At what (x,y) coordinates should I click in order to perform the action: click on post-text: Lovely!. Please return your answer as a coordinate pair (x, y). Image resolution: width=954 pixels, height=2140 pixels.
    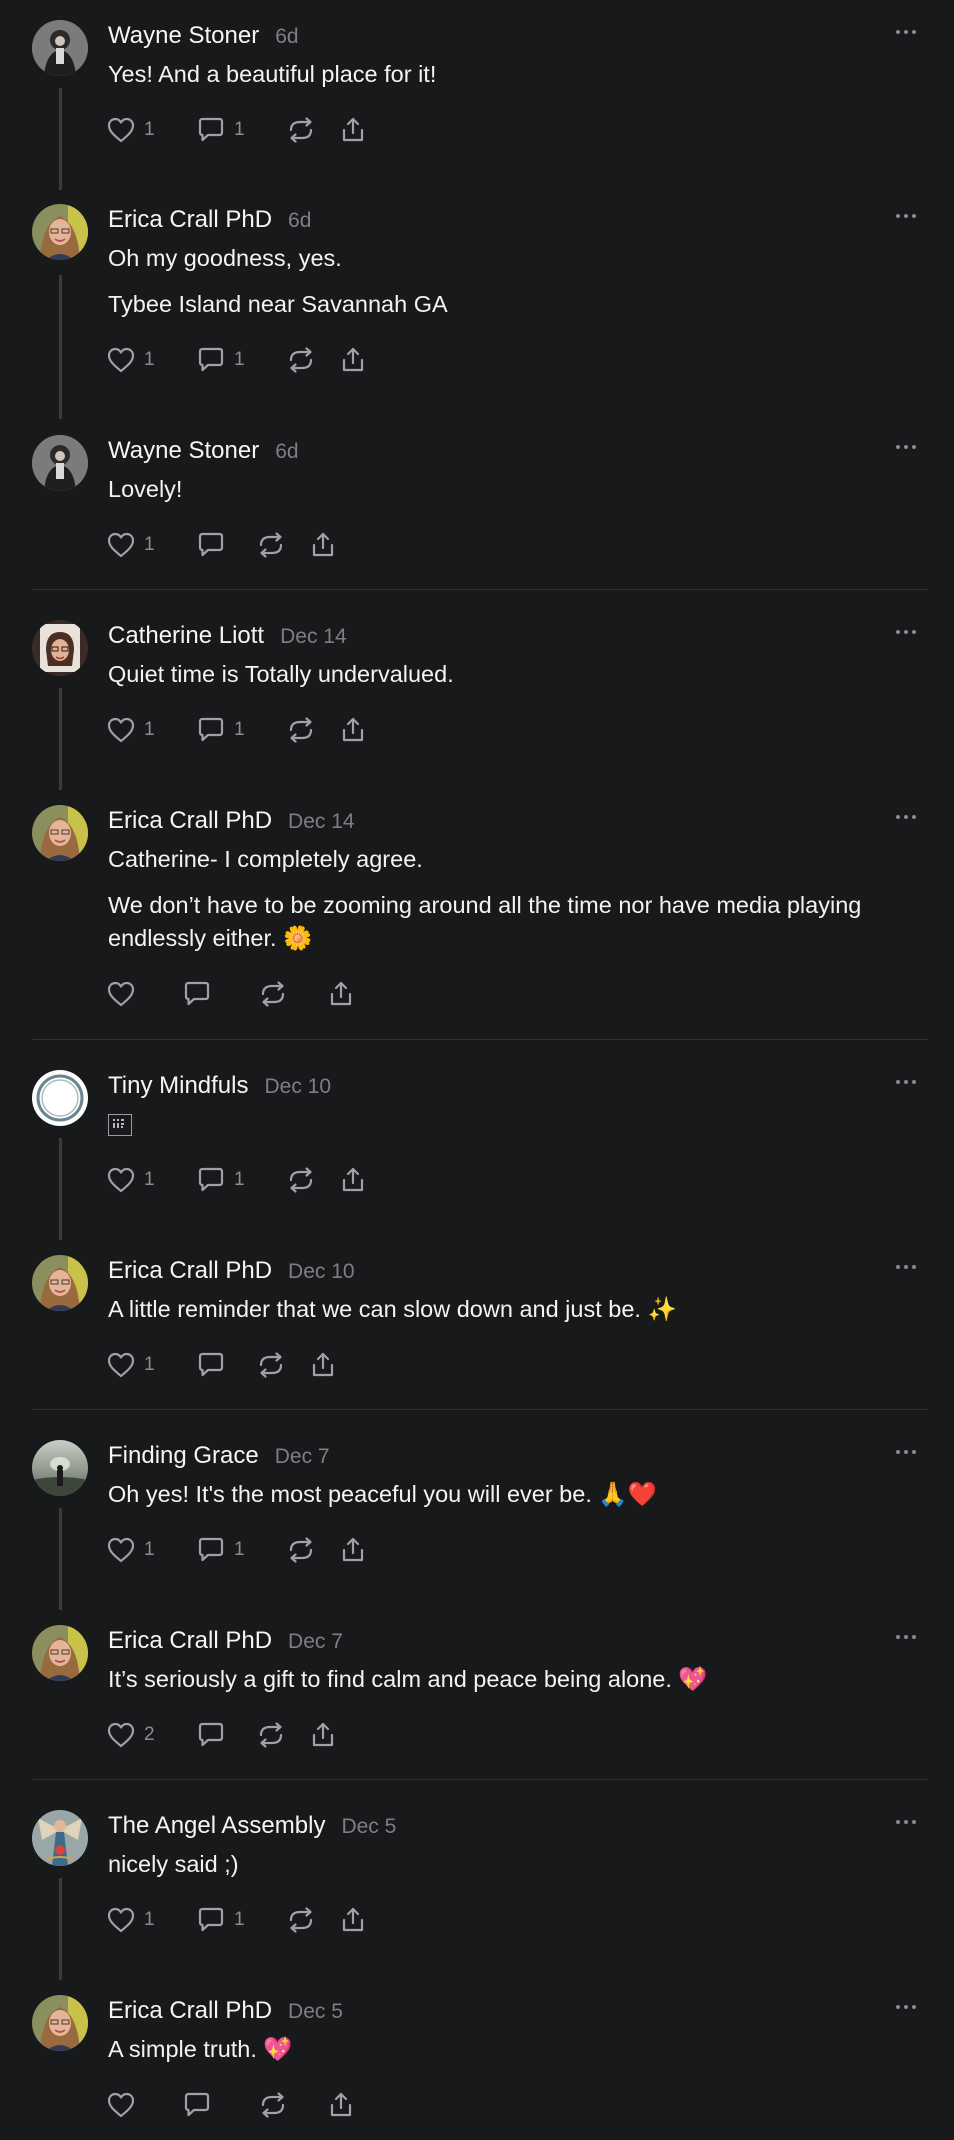
    Looking at the image, I should click on (508, 496).